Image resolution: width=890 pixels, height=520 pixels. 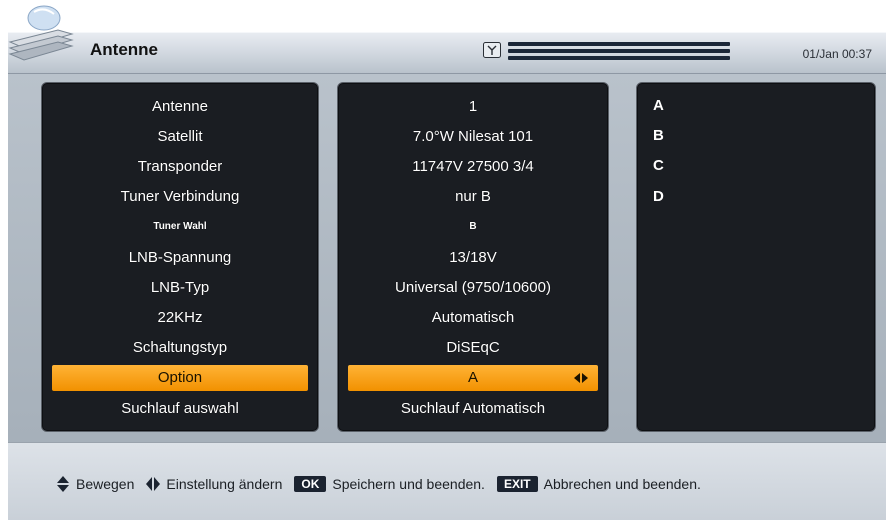 What do you see at coordinates (224, 484) in the screenshot?
I see `hint-change-label: Einstellung ändern` at bounding box center [224, 484].